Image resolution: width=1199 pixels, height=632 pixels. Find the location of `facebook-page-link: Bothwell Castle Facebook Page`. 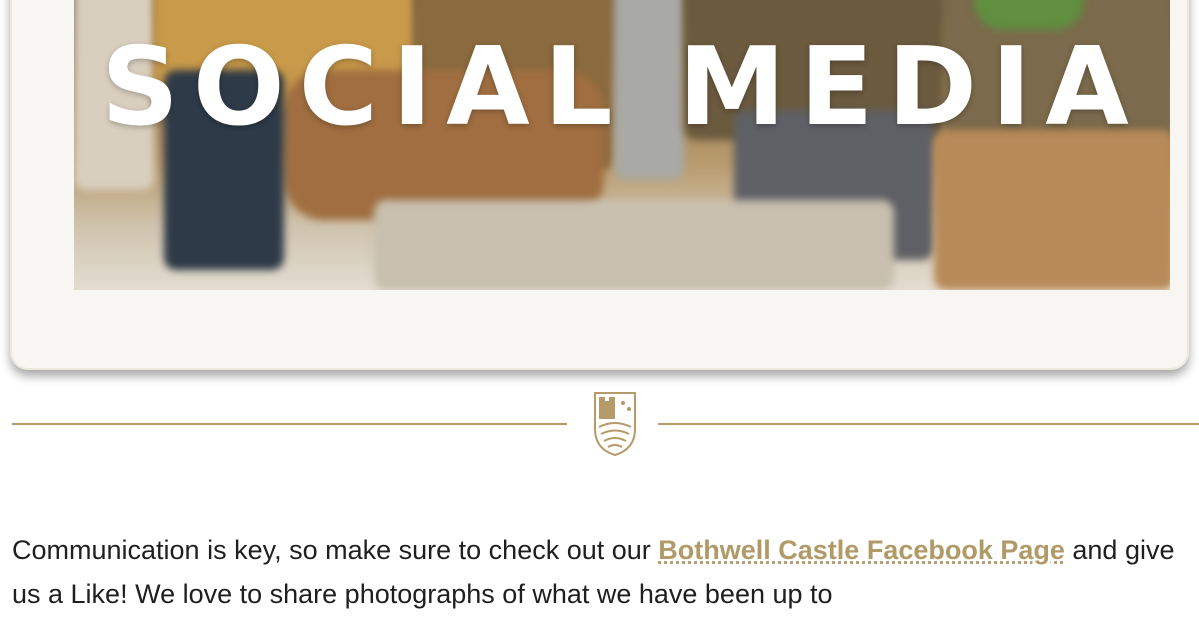

facebook-page-link: Bothwell Castle Facebook Page is located at coordinates (861, 550).